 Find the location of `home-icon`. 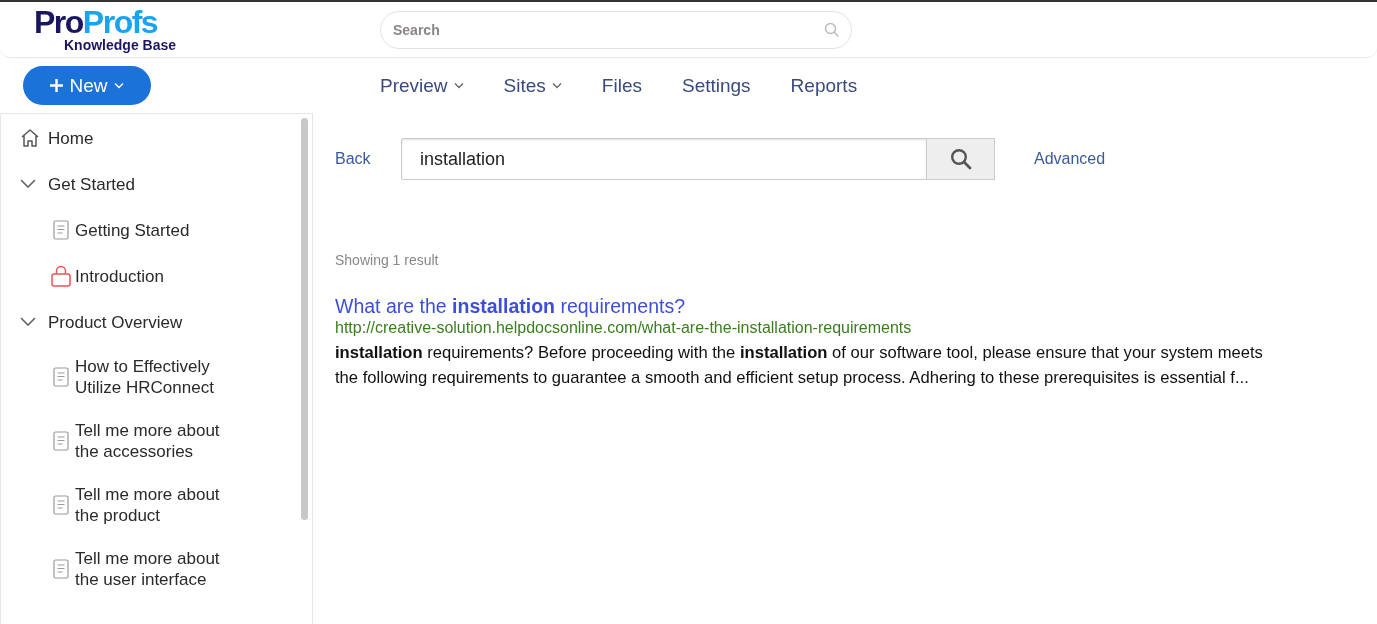

home-icon is located at coordinates (30, 138).